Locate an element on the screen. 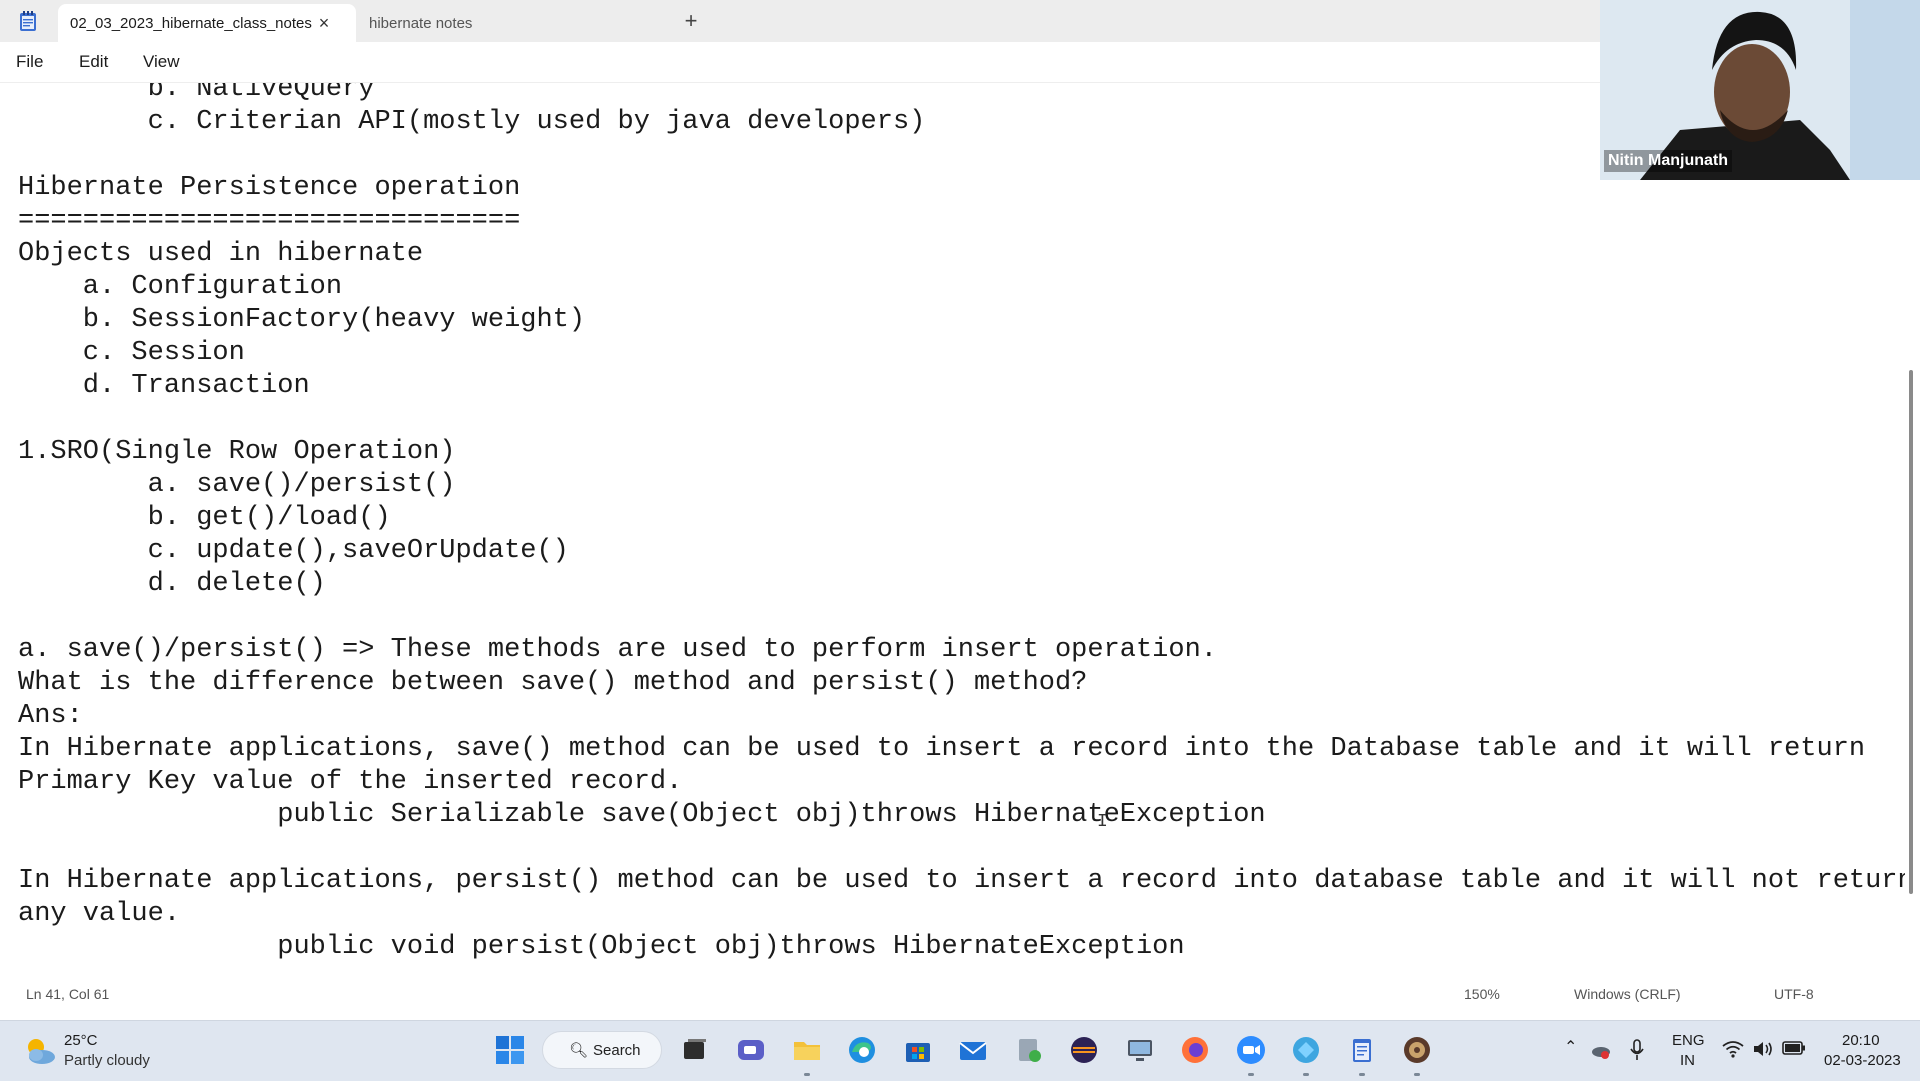 The width and height of the screenshot is (1920, 1081). tab-active: 02_03_2023_hibernate_class_notes × is located at coordinates (207, 23).